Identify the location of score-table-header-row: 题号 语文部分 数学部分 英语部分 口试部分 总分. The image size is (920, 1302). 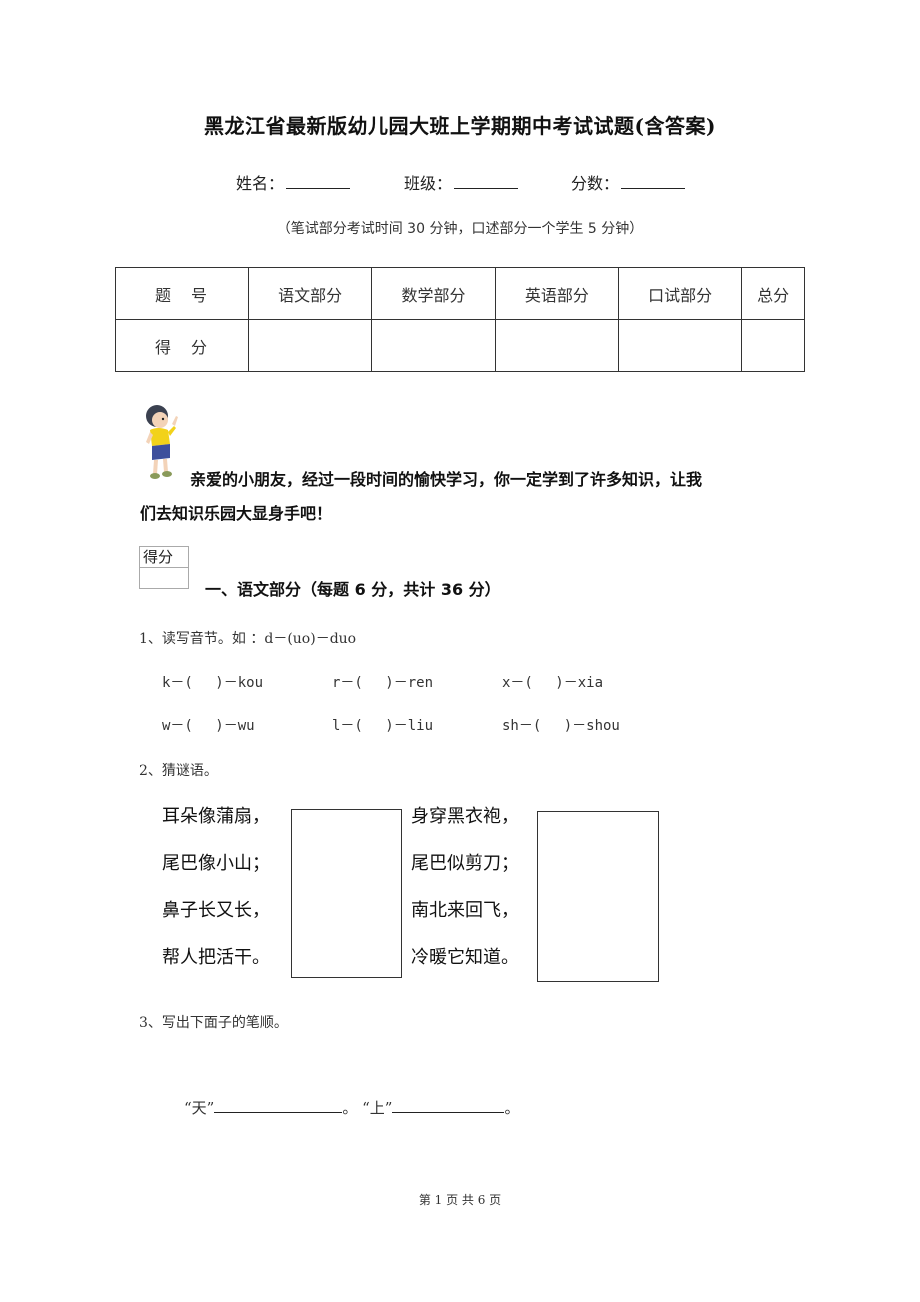
(460, 293).